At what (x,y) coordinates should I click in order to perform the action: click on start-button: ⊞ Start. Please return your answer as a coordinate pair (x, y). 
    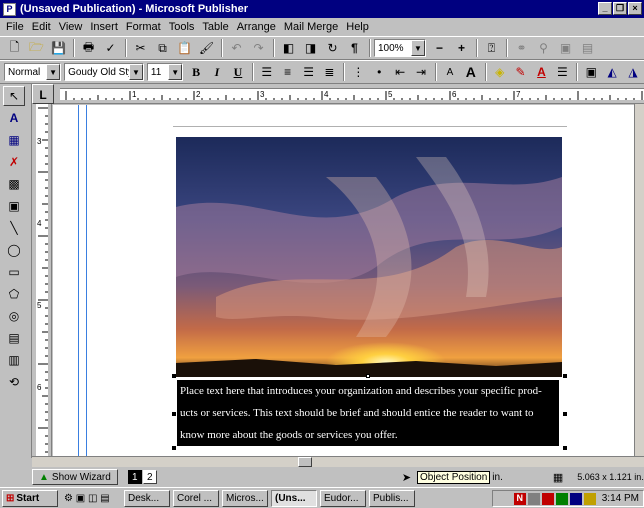
    Looking at the image, I should click on (30, 498).